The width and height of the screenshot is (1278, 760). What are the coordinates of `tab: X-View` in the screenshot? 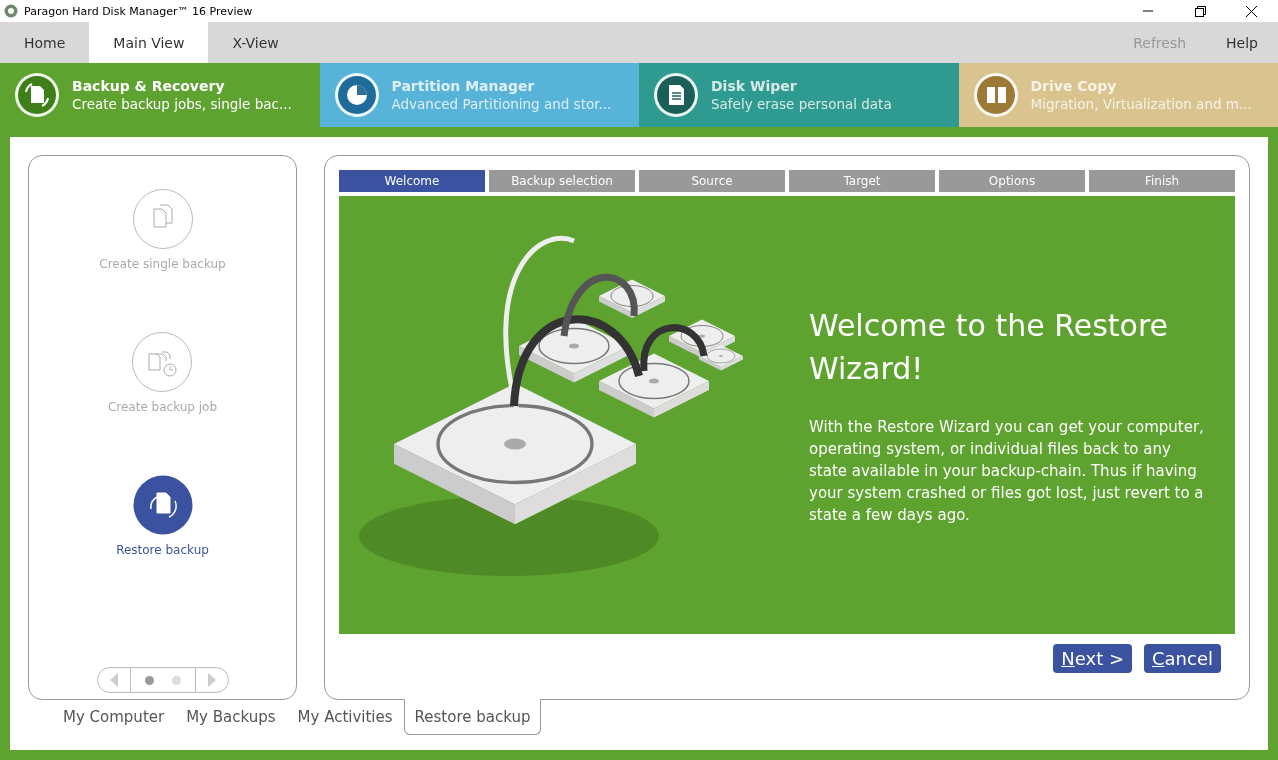 It's located at (255, 42).